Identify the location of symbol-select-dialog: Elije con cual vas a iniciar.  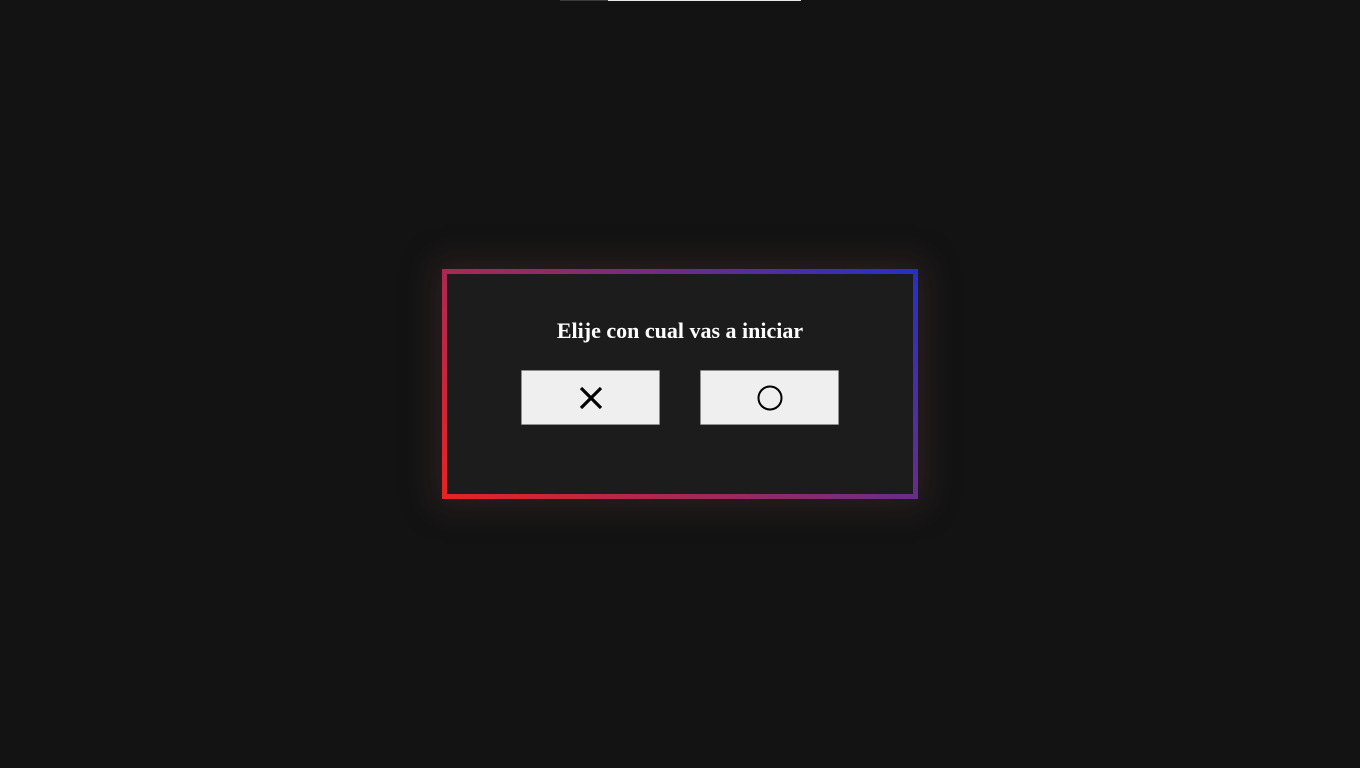
(680, 384).